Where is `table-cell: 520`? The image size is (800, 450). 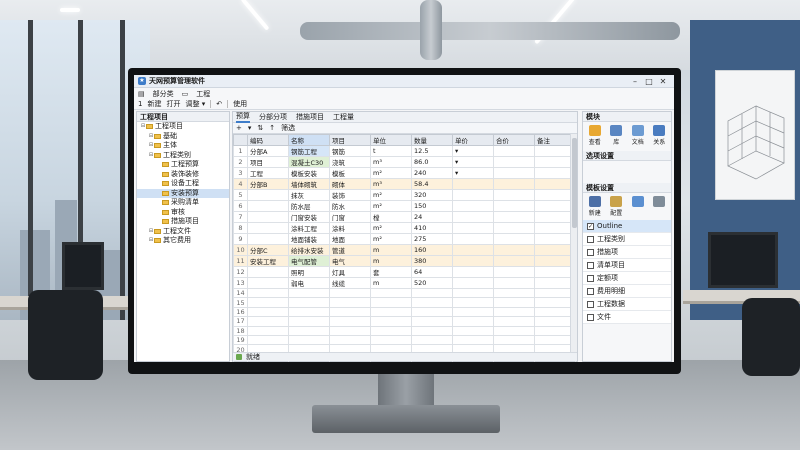
table-cell: 520 is located at coordinates (432, 283).